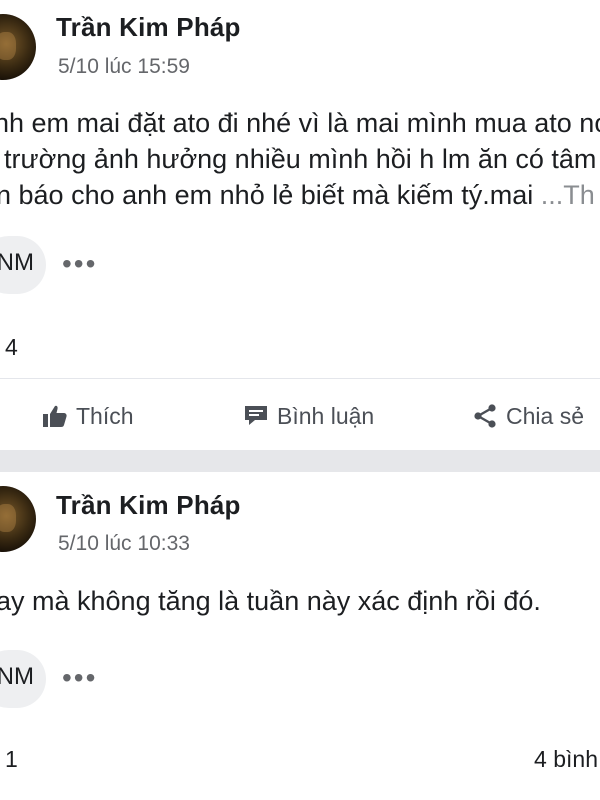  Describe the element at coordinates (300, 378) in the screenshot. I see `divider-line` at that location.